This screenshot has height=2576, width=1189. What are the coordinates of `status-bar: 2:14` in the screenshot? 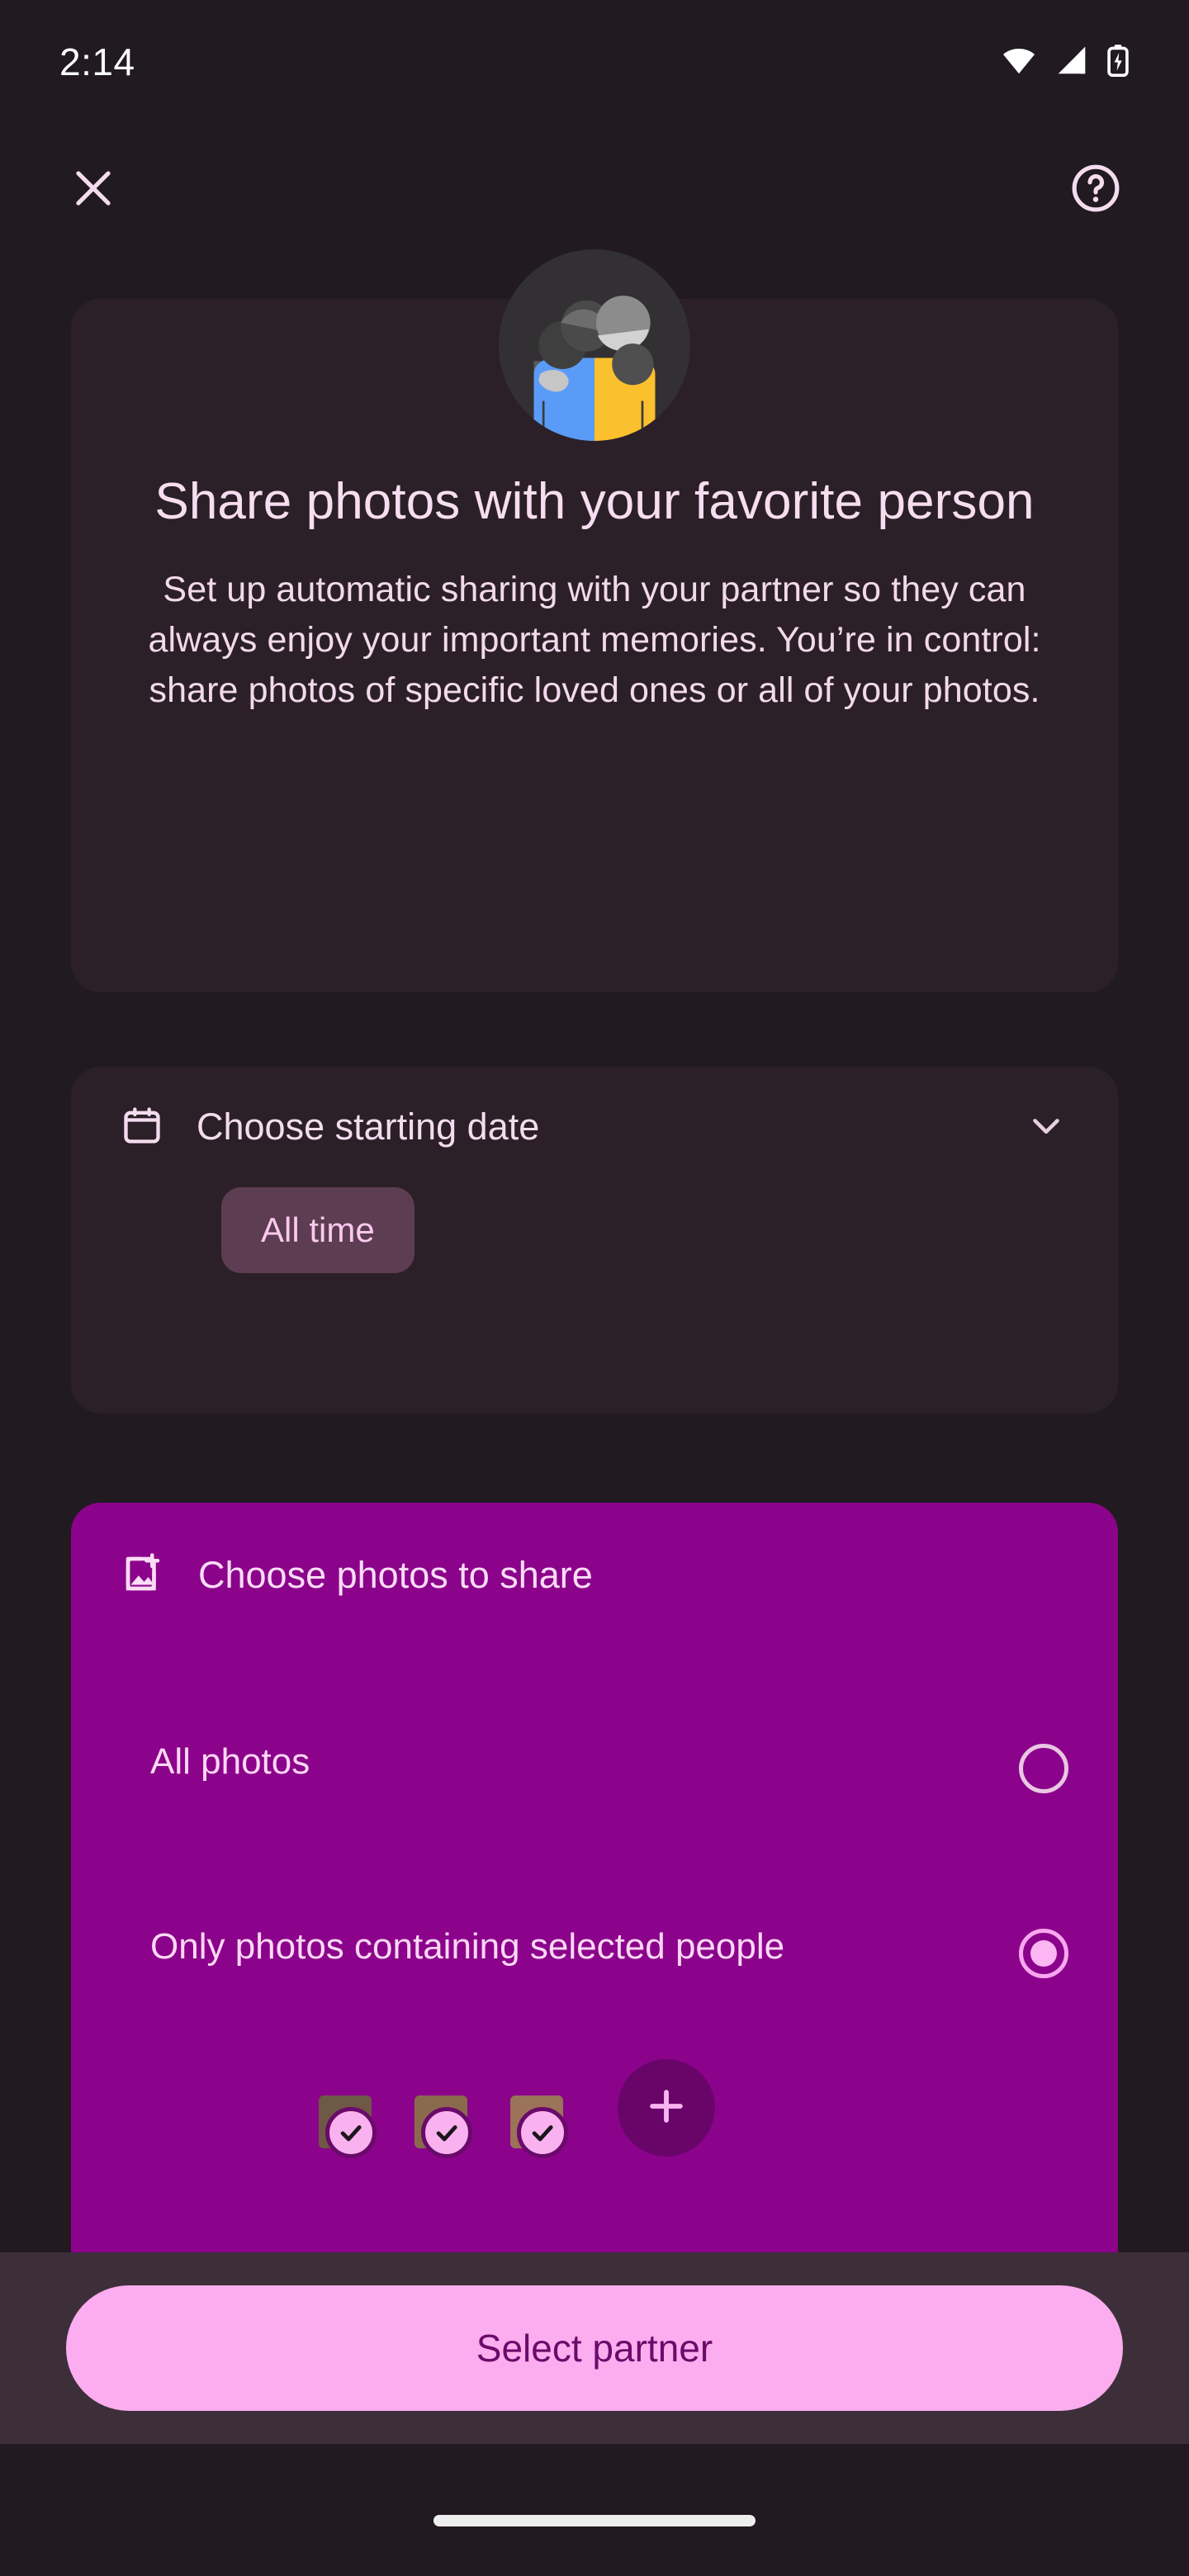 It's located at (594, 62).